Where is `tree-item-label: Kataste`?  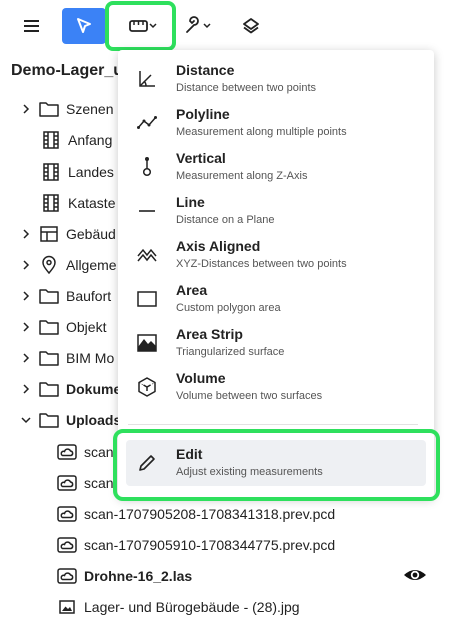 tree-item-label: Kataste is located at coordinates (92, 203).